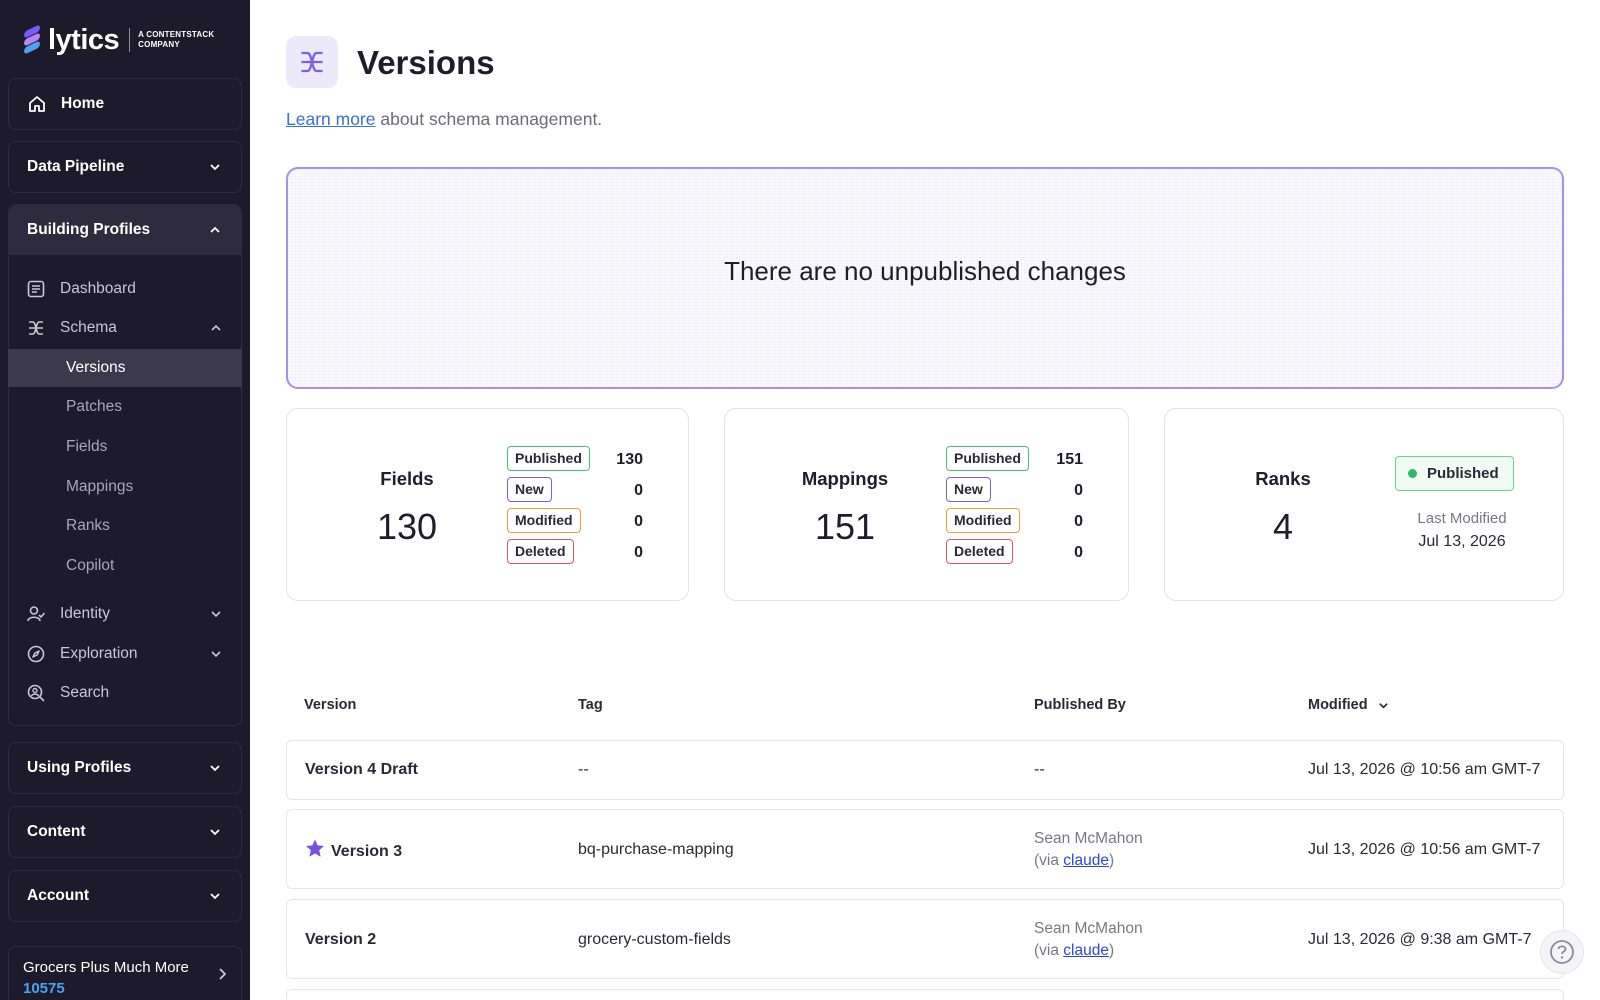  I want to click on tag-cell: bq-purchase-mapping, so click(656, 849).